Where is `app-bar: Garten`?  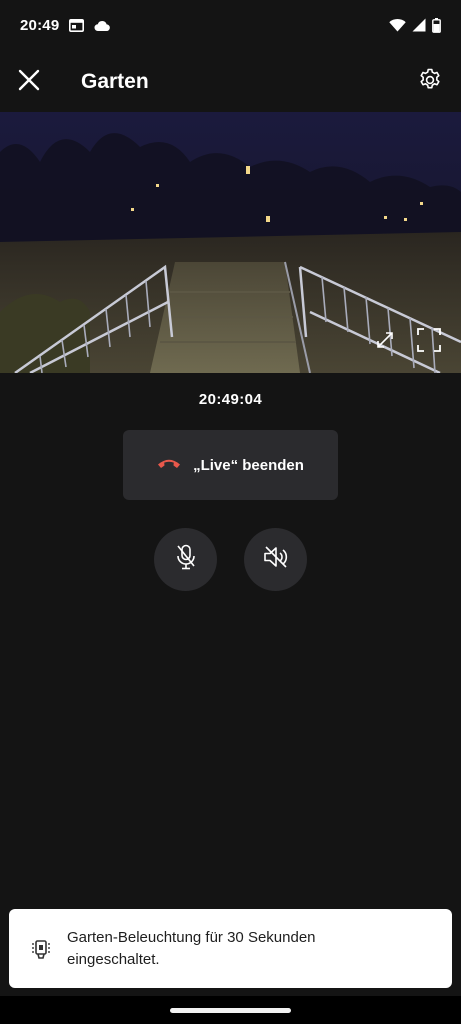
app-bar: Garten is located at coordinates (230, 82).